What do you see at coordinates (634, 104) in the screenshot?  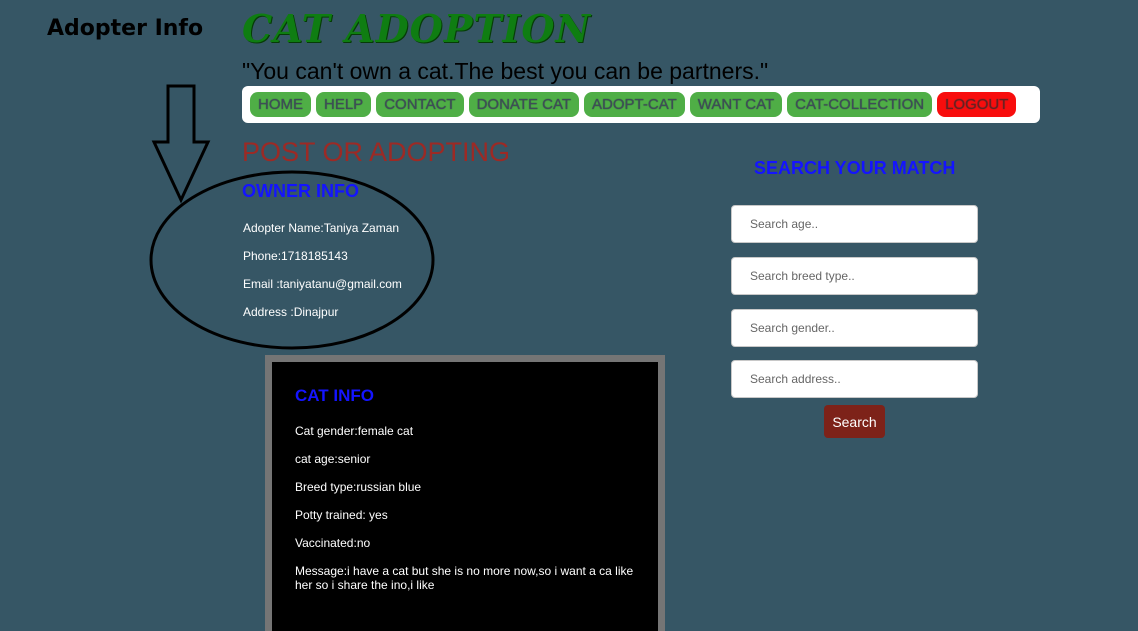 I see `nav-adopt-cat: ADOPT-CAT` at bounding box center [634, 104].